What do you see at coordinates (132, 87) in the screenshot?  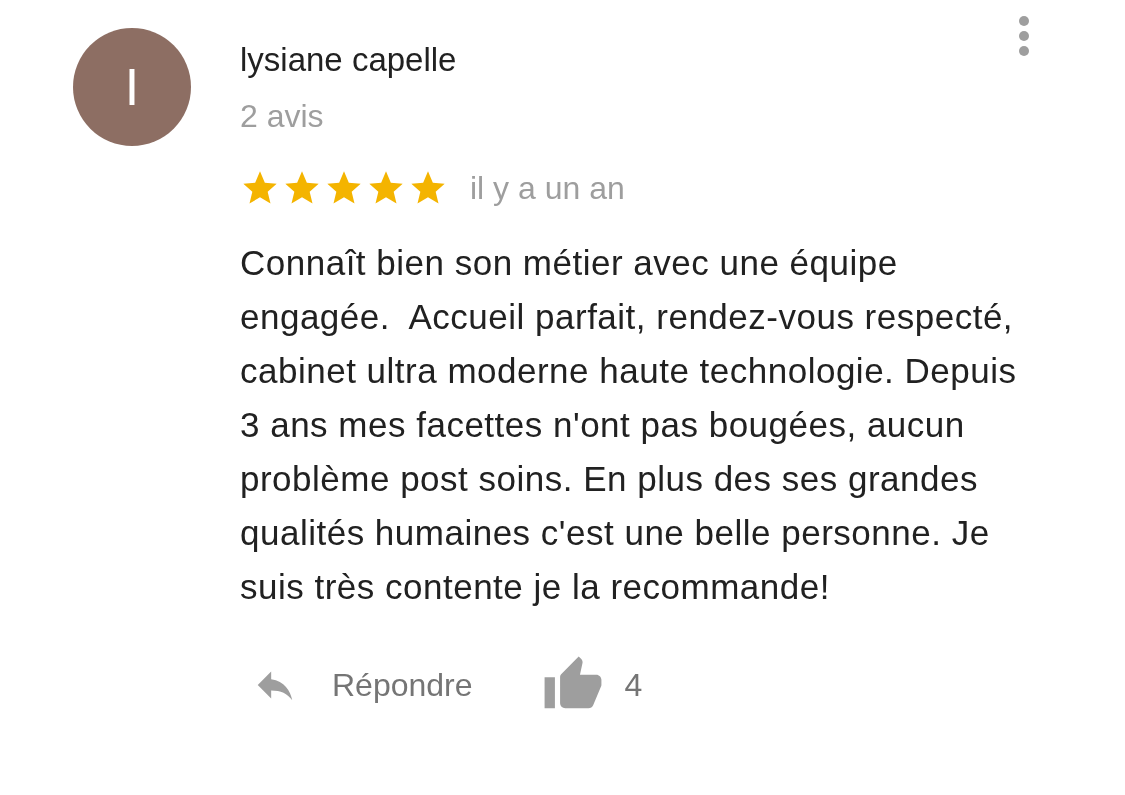 I see `user-avatar: I` at bounding box center [132, 87].